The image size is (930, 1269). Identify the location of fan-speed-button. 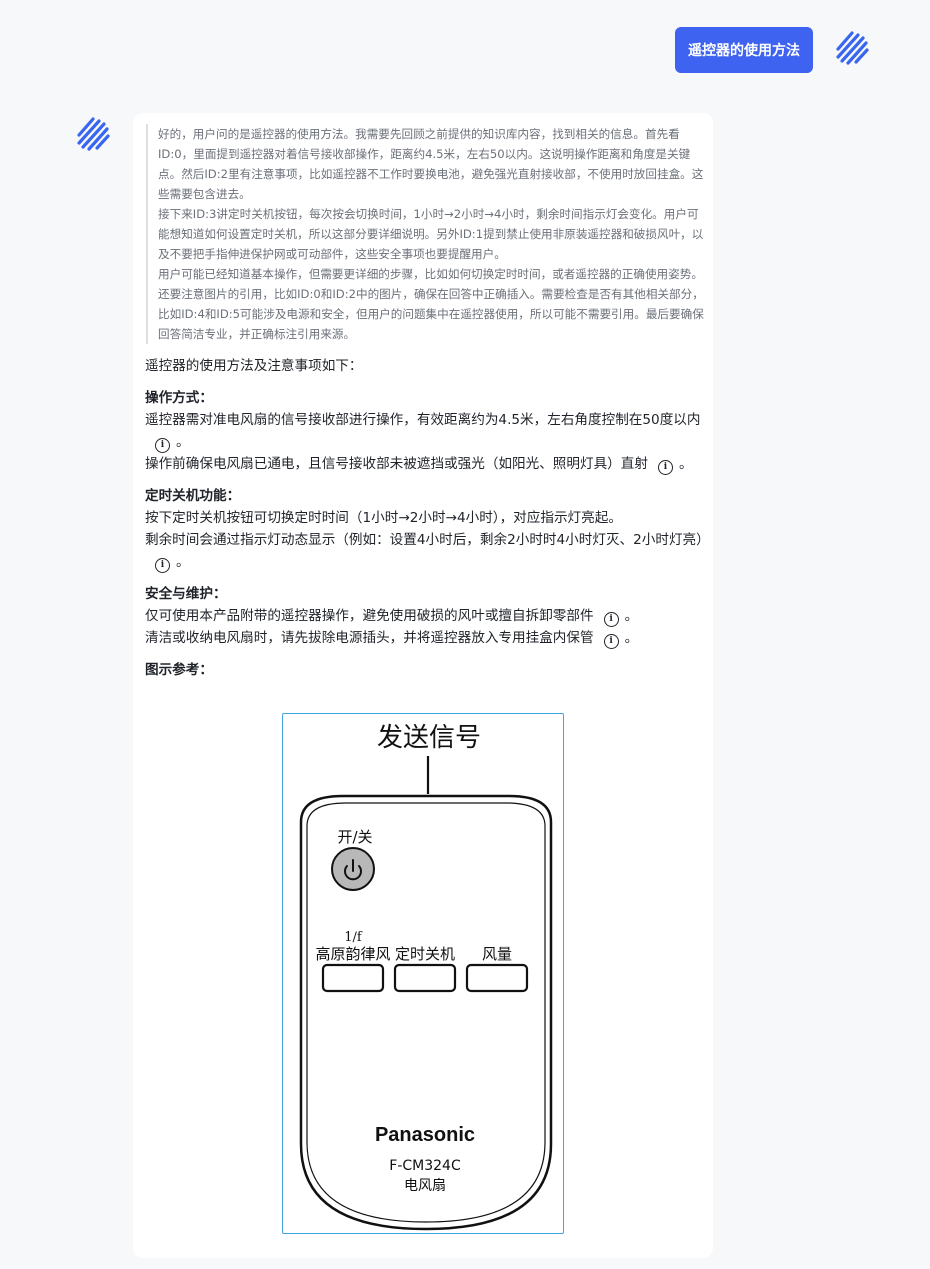
(497, 978).